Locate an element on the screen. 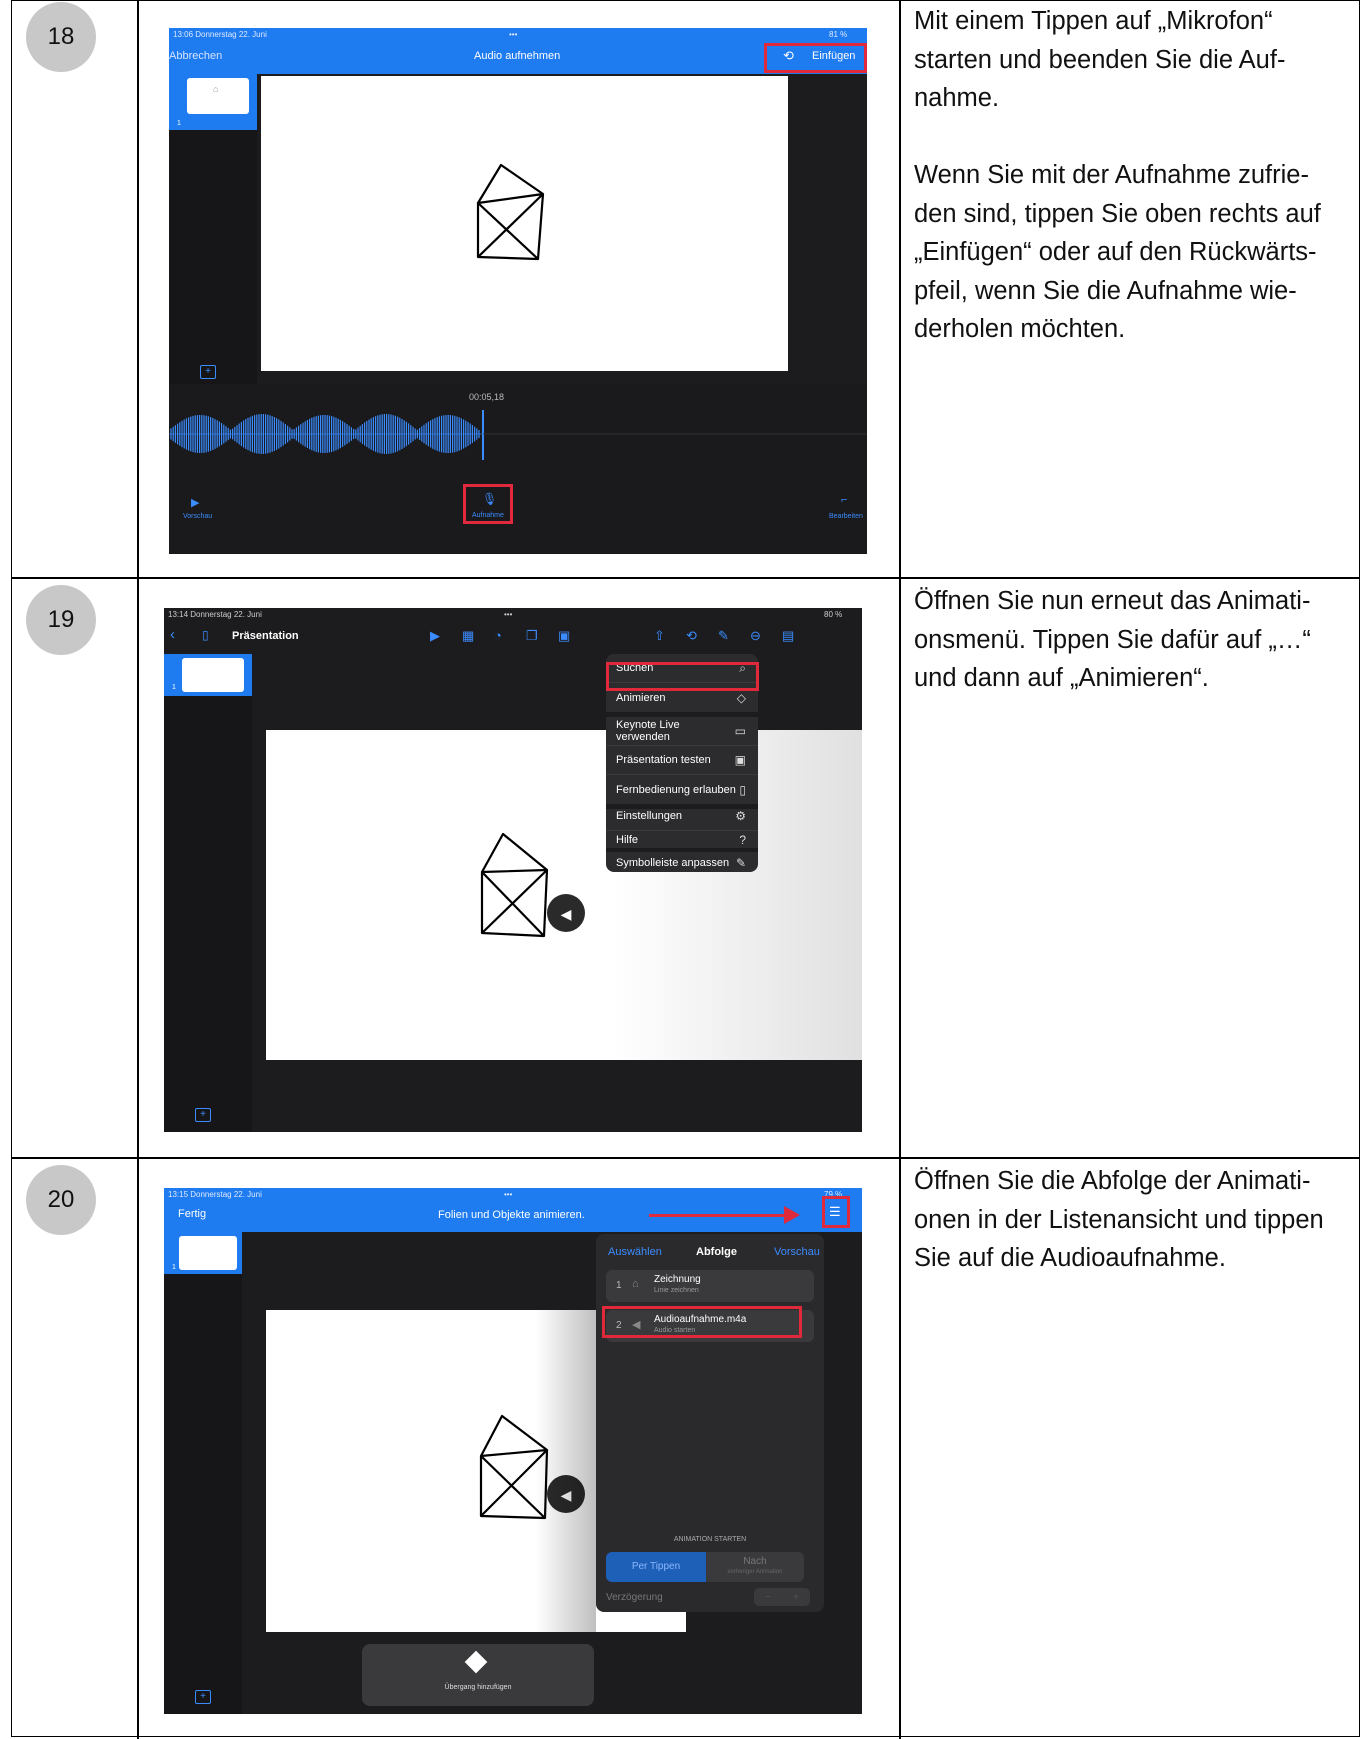 Image resolution: width=1371 pixels, height=1739 pixels. on-tap-label: Per Tippen is located at coordinates (656, 1566).